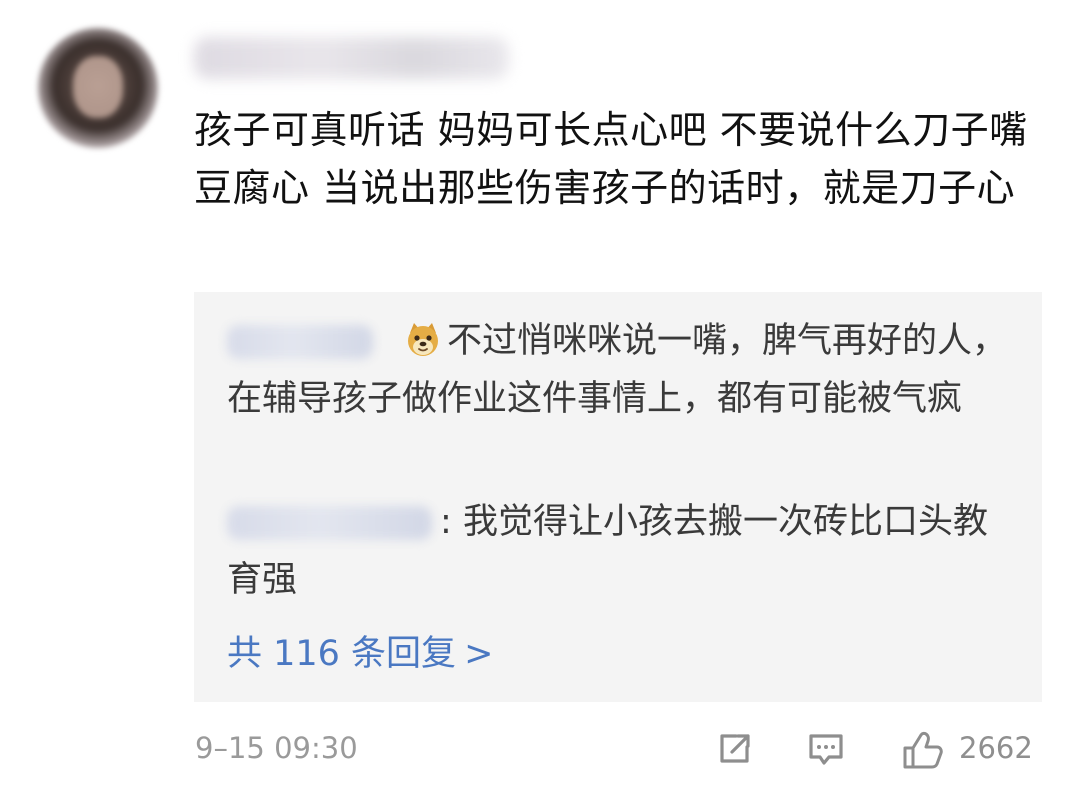 This screenshot has width=1080, height=788. I want to click on avatar, so click(98, 88).